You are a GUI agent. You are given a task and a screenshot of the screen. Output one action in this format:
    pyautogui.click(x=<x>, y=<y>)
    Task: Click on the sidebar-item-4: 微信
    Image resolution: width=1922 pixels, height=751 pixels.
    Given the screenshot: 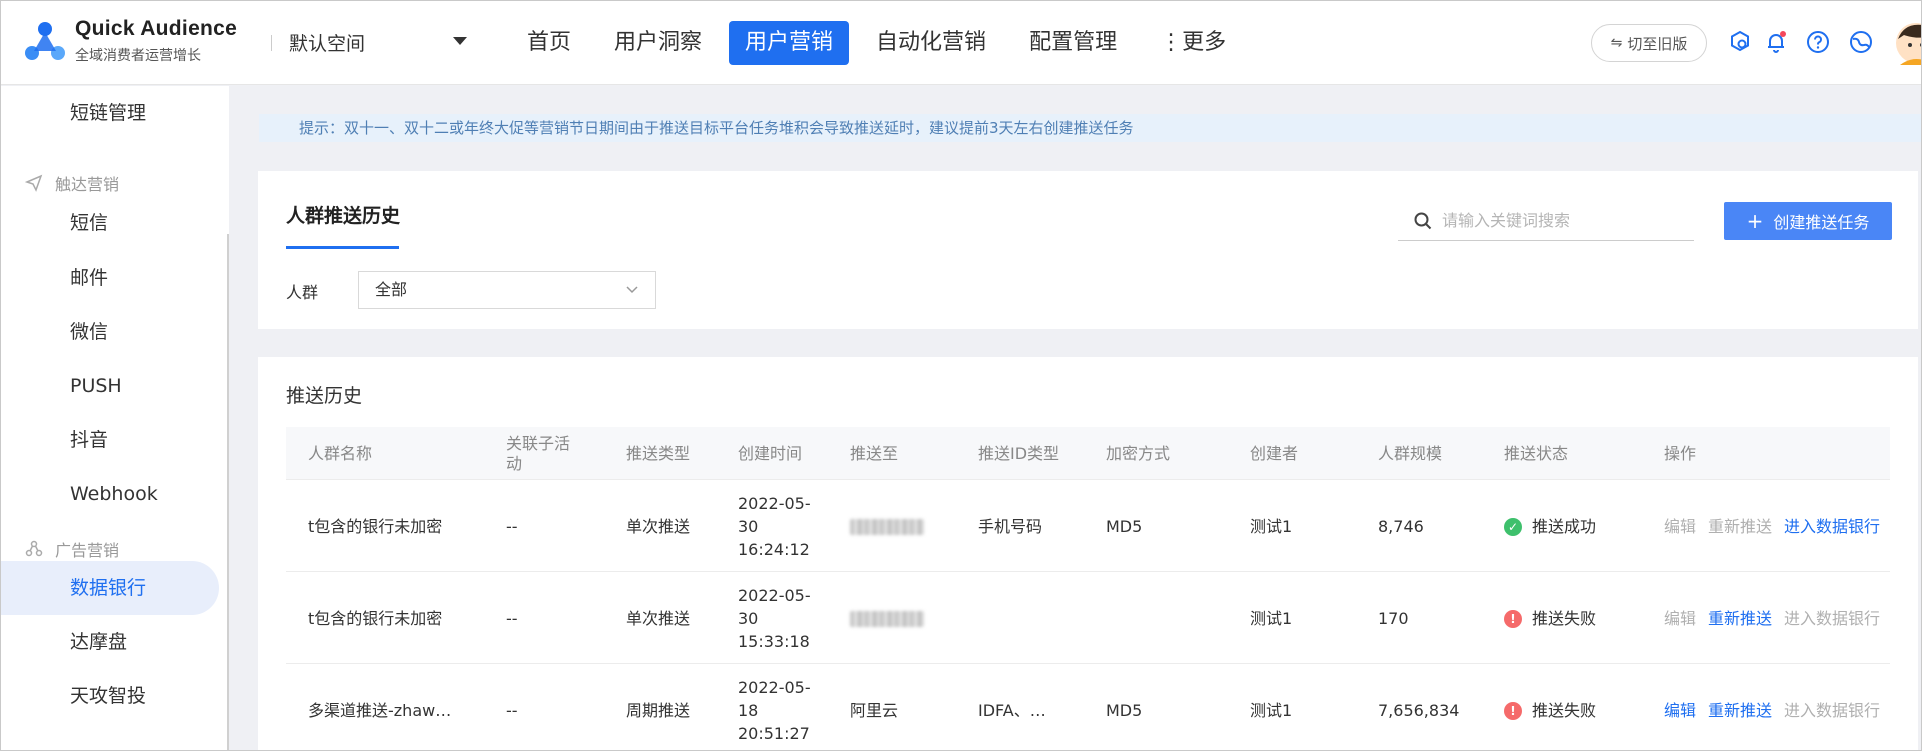 What is the action you would take?
    pyautogui.click(x=110, y=332)
    